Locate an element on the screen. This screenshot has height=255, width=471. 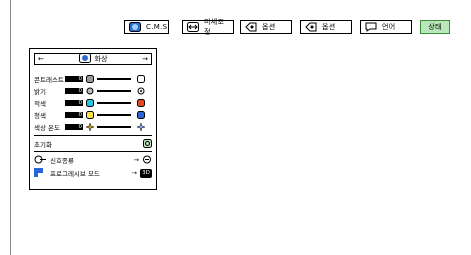
blue-high-icon is located at coordinates (141, 115).